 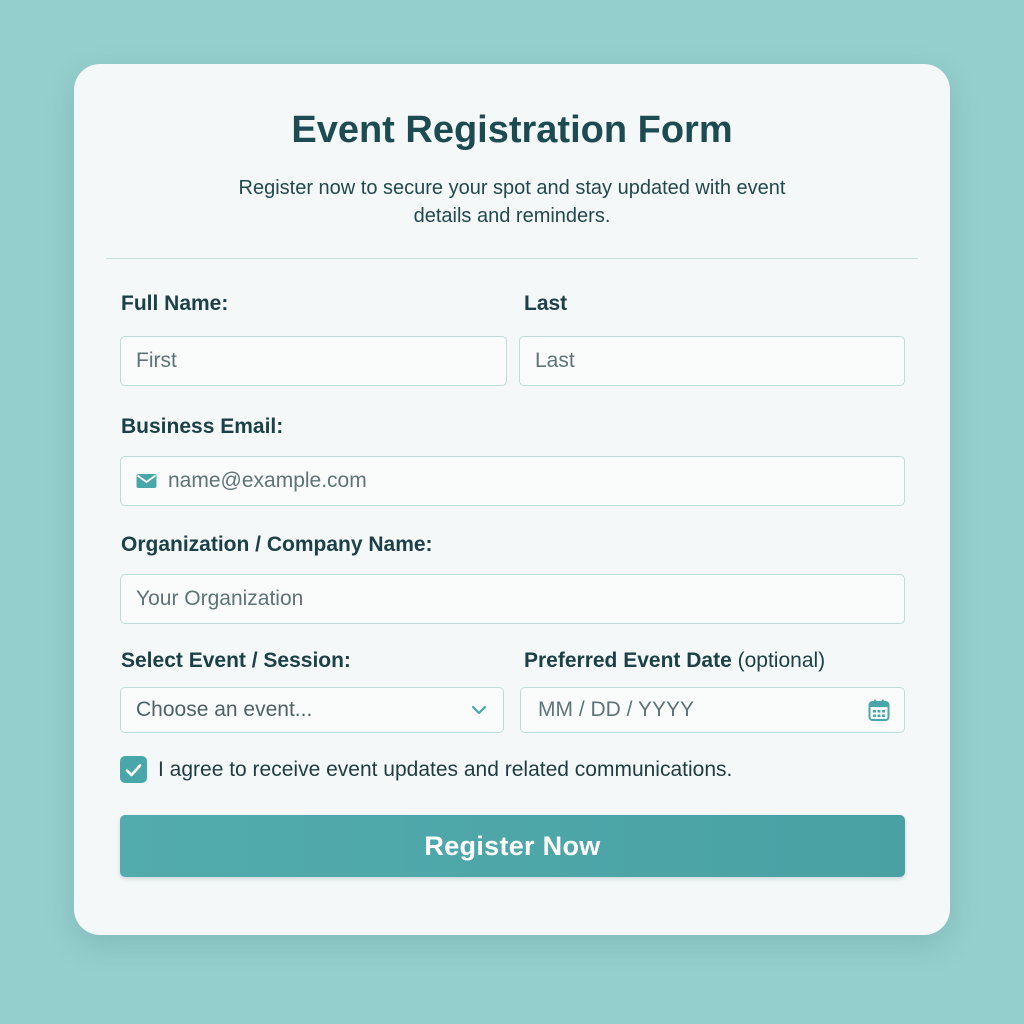 I want to click on event-date-input, so click(x=703, y=710).